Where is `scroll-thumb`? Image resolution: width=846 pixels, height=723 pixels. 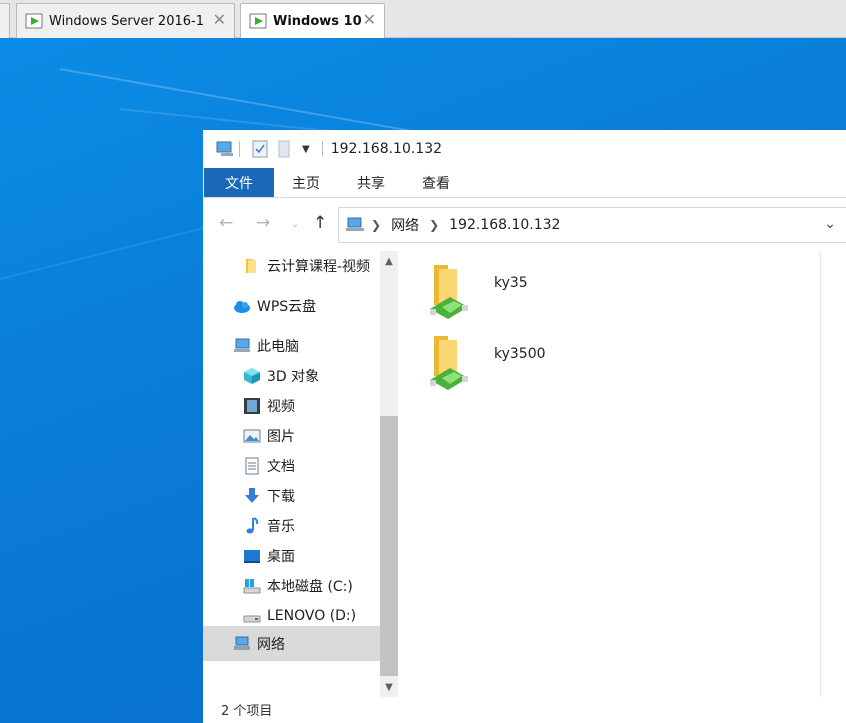 scroll-thumb is located at coordinates (389, 546).